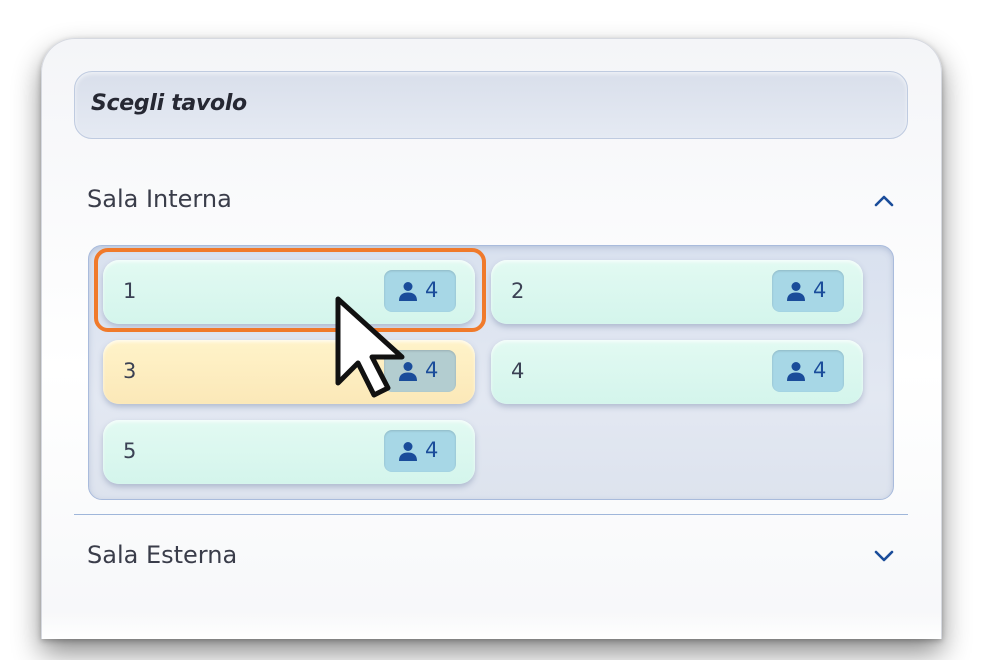 This screenshot has width=982, height=660. What do you see at coordinates (130, 371) in the screenshot?
I see `table-number: 3` at bounding box center [130, 371].